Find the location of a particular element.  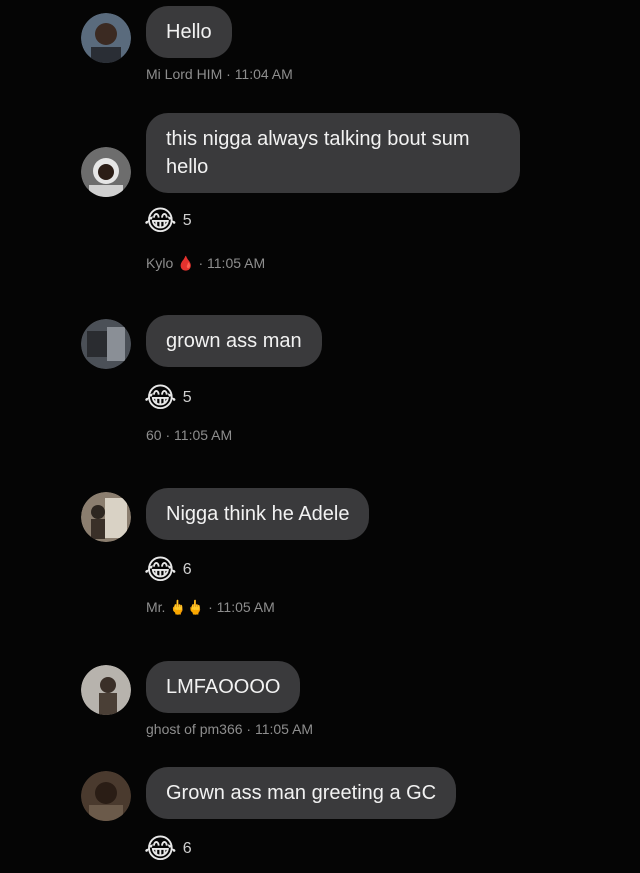

message-bubble: Hello is located at coordinates (189, 32).